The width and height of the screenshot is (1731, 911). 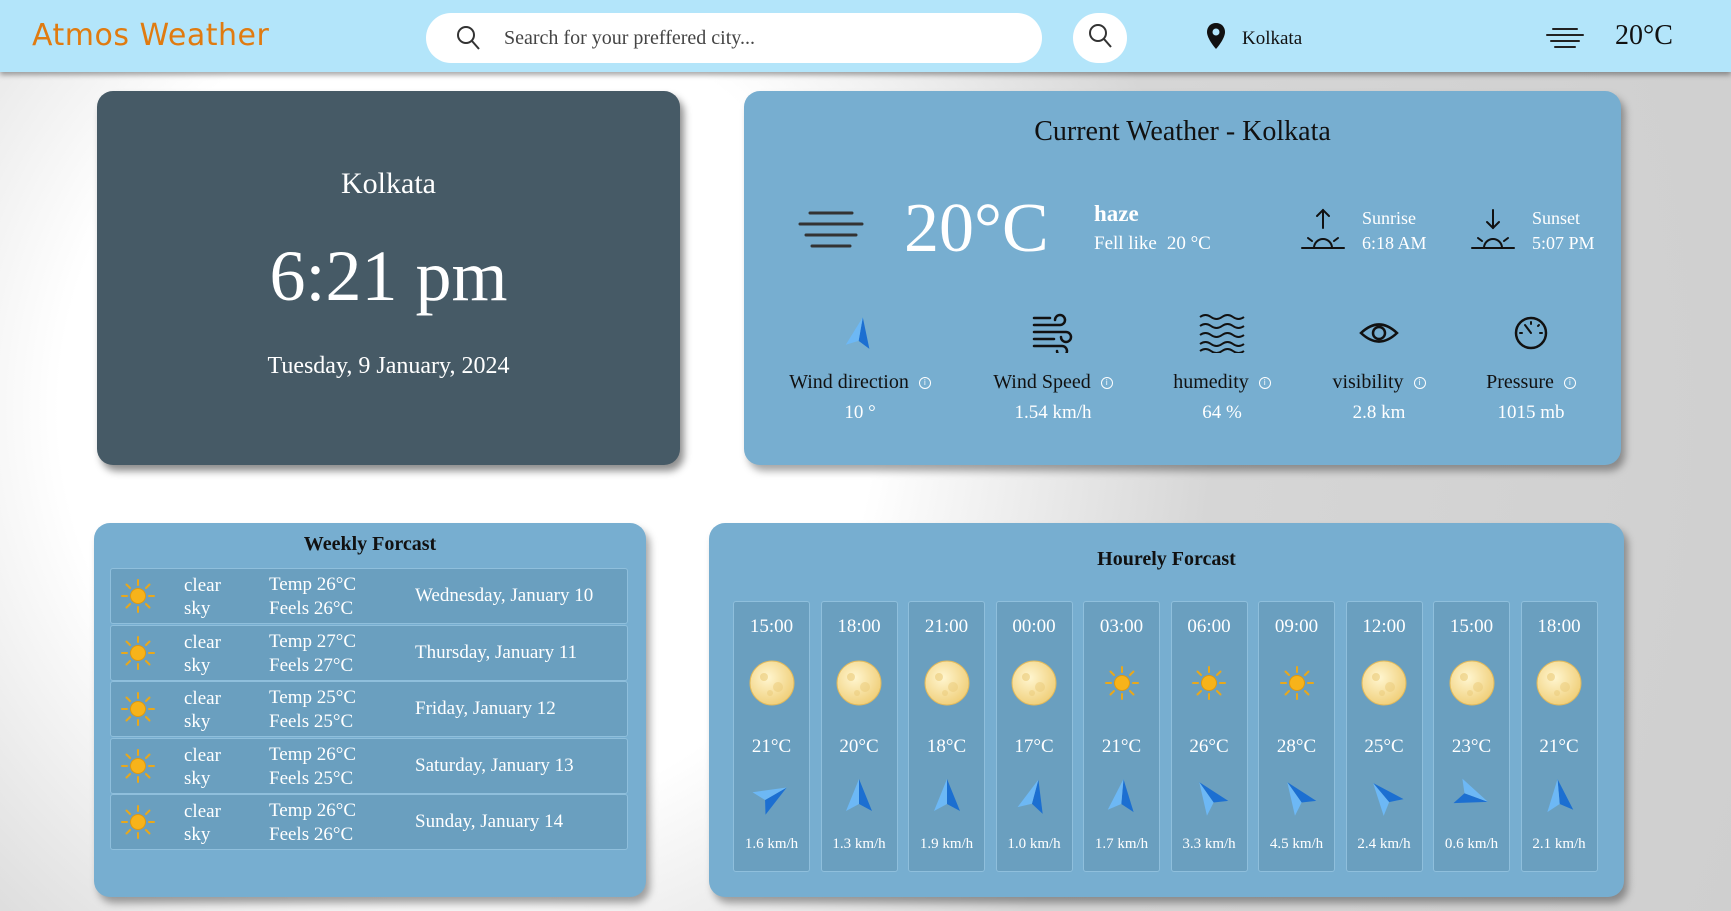 I want to click on weekly-day: Sunday, January 14, so click(x=489, y=821).